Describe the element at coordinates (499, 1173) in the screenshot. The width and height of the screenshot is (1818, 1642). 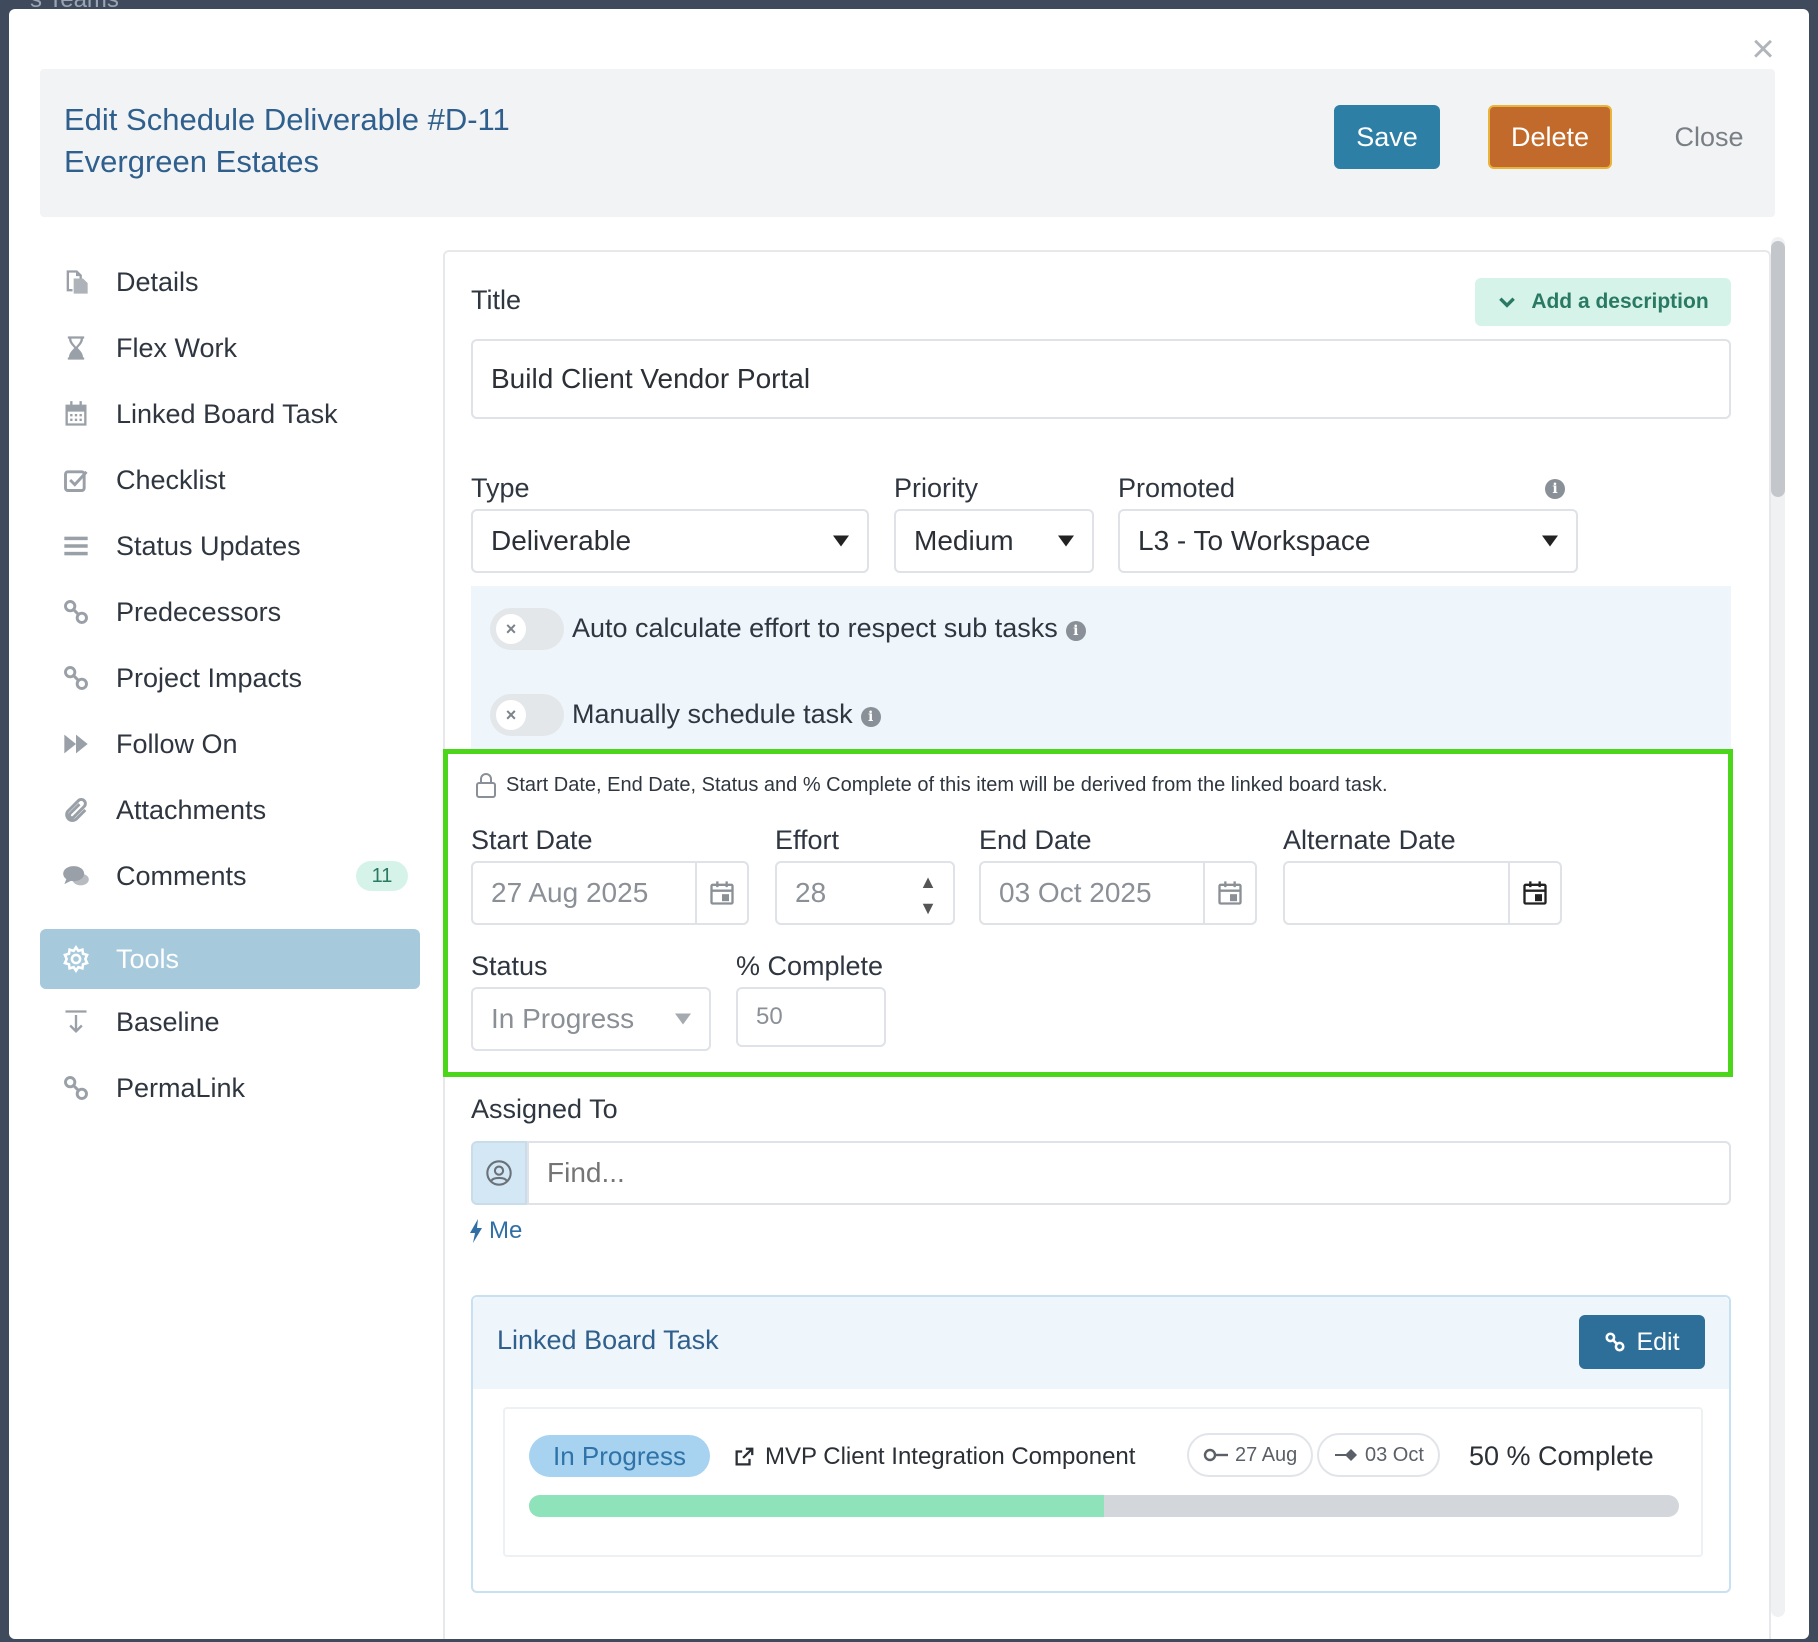
I see `user-icon` at that location.